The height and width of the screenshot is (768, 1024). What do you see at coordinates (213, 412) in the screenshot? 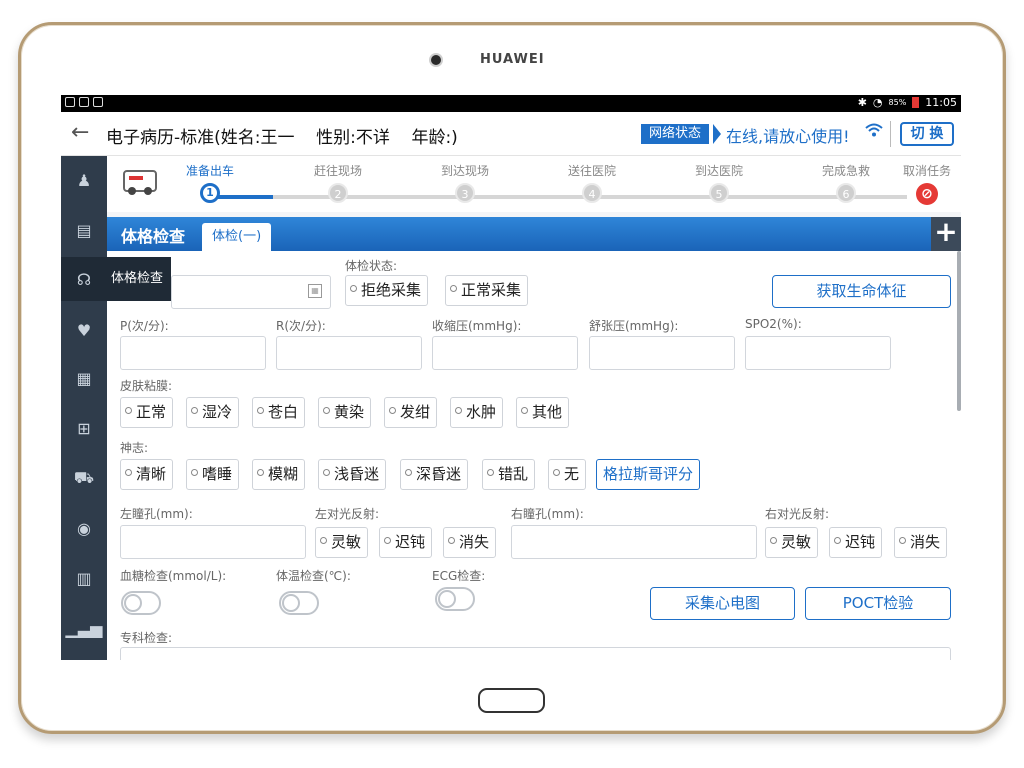
I see `skin-clammy: 湿冷` at bounding box center [213, 412].